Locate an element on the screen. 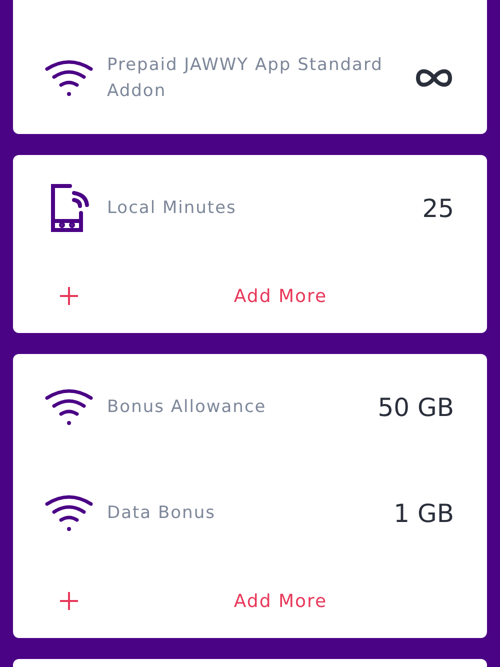  allowance-label: Data Bonus is located at coordinates (161, 513).